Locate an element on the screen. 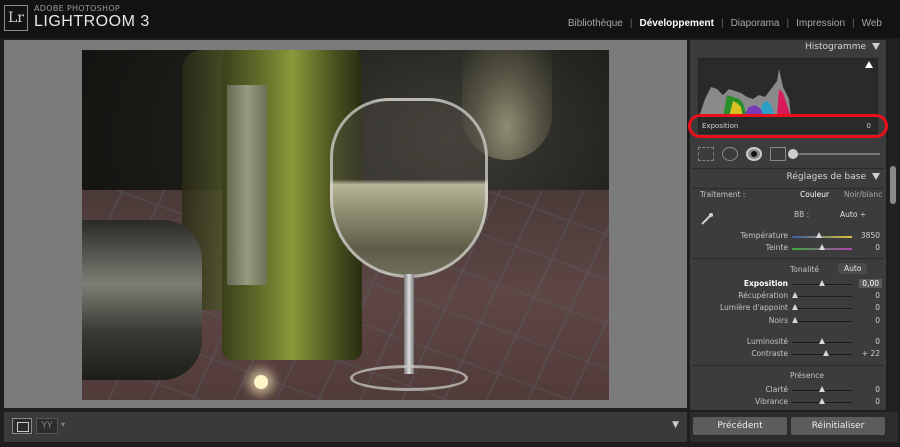 This screenshot has width=900, height=447. slider-row-blacks: Noirs 0 is located at coordinates (788, 321).